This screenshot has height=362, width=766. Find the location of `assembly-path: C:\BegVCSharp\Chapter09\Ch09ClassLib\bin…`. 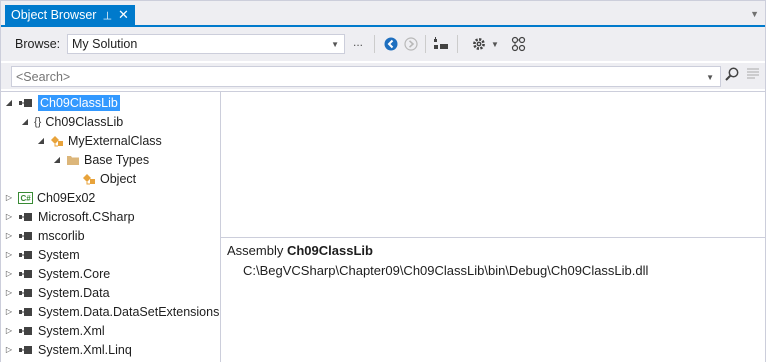

assembly-path: C:\BegVCSharp\Chapter09\Ch09ClassLib\bin… is located at coordinates (446, 270).